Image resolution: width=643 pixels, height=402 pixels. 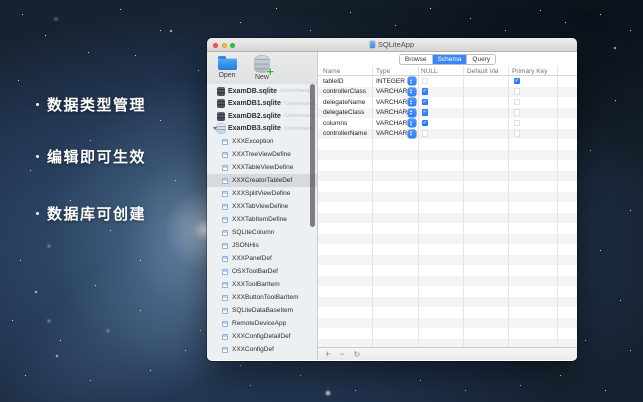 I want to click on table-item-label: XXXToolBarItem, so click(x=256, y=284).